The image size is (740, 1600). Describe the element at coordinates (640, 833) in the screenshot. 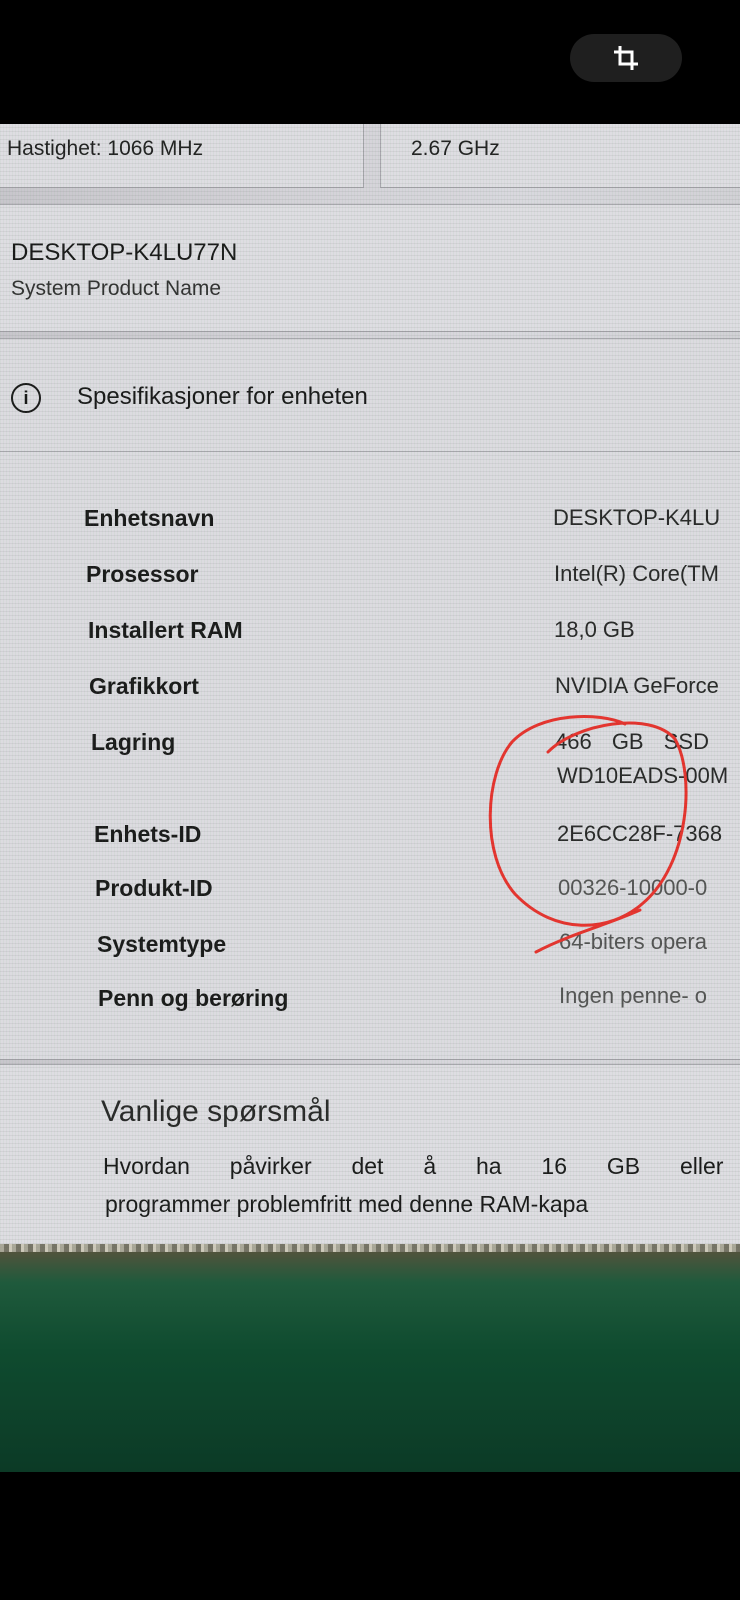

I see `spec-value-device-id: 2E6CC28F-7368` at that location.